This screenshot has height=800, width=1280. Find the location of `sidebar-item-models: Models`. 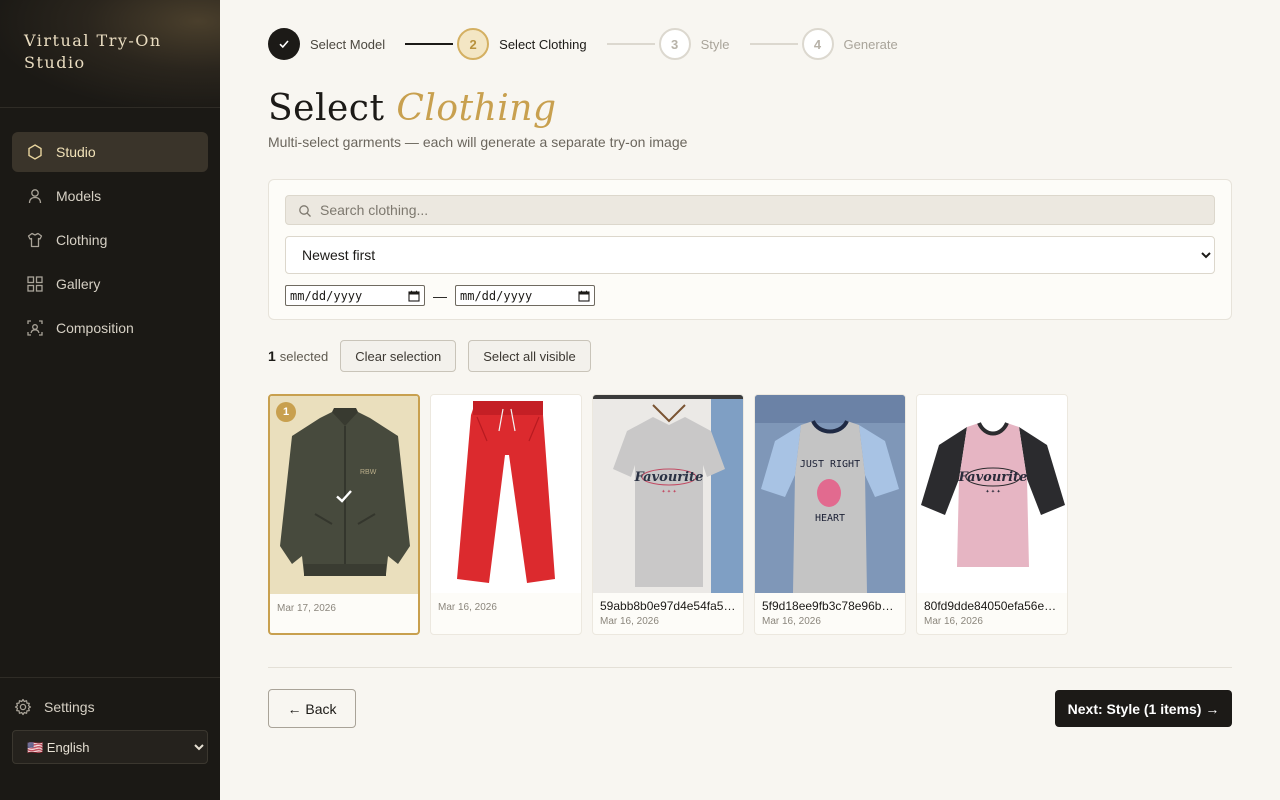

sidebar-item-models: Models is located at coordinates (110, 196).